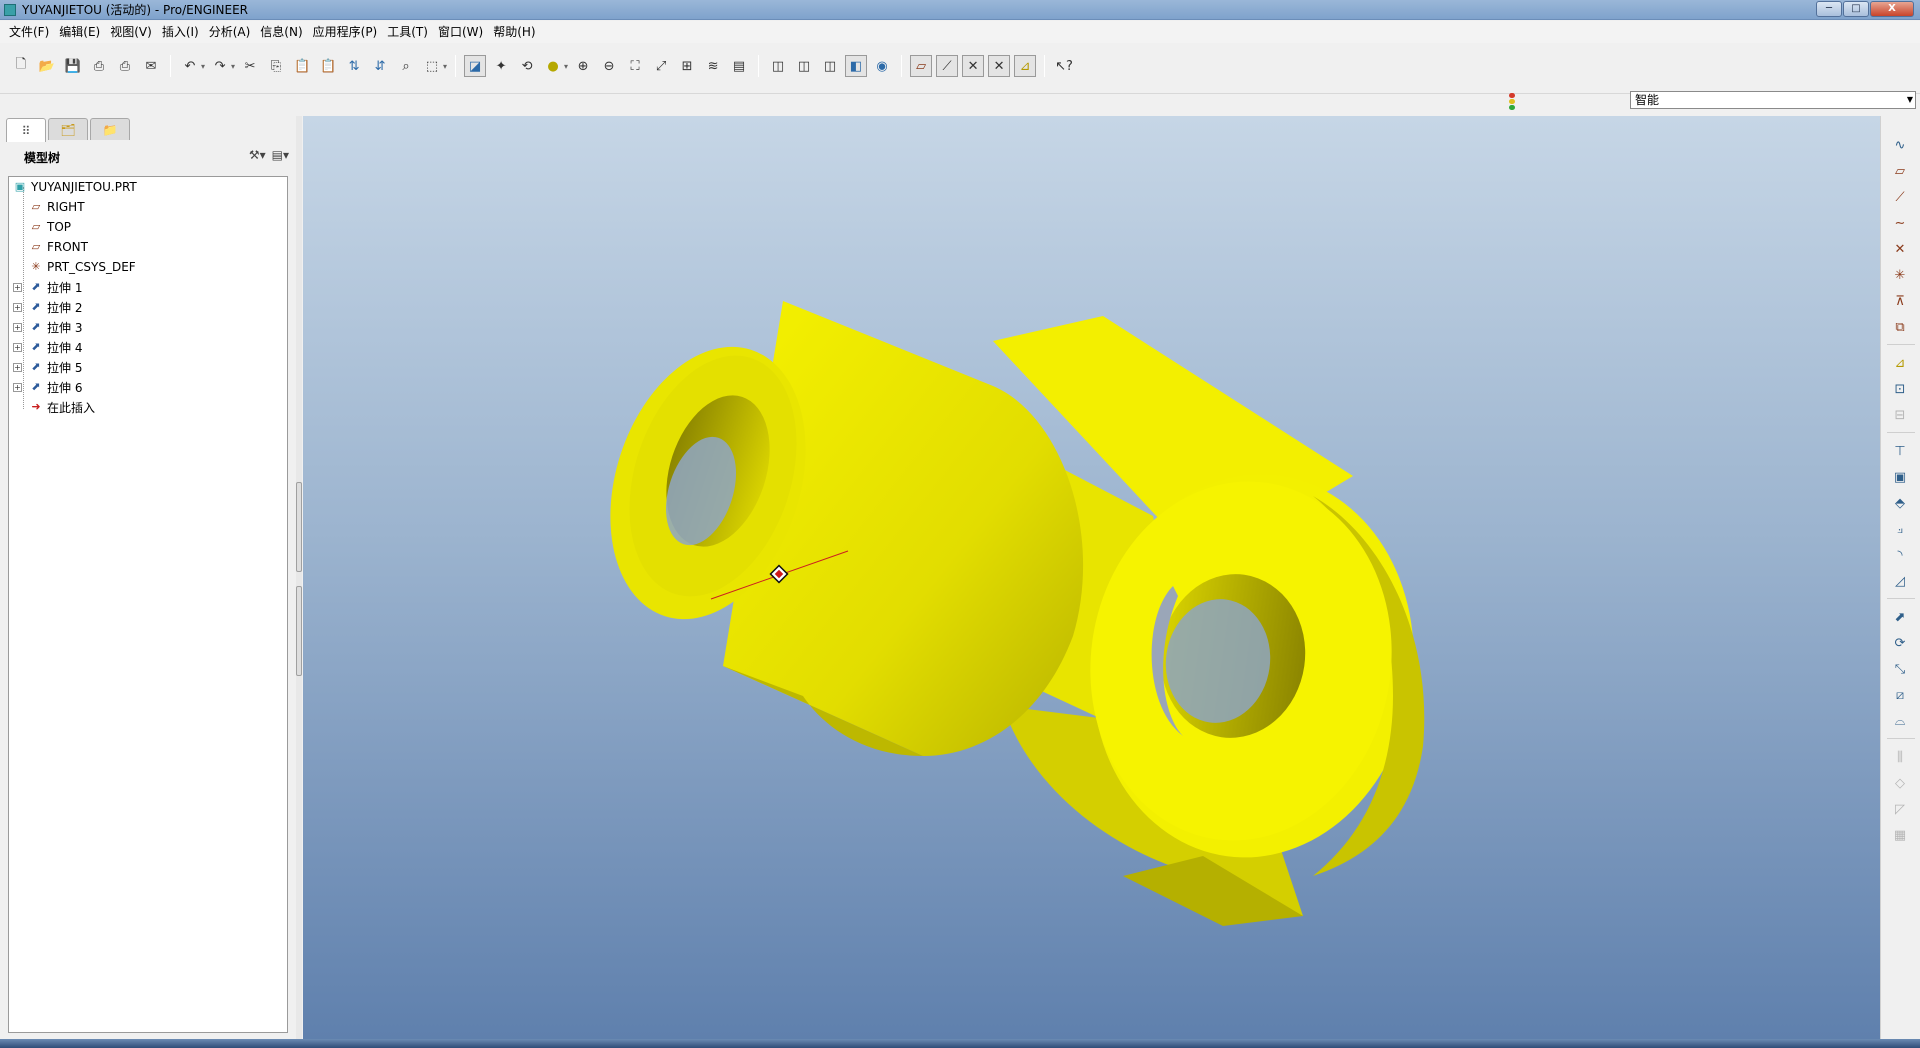 Image resolution: width=1920 pixels, height=1048 pixels. I want to click on datum-axis-tool-icon: ⟋, so click(1900, 197).